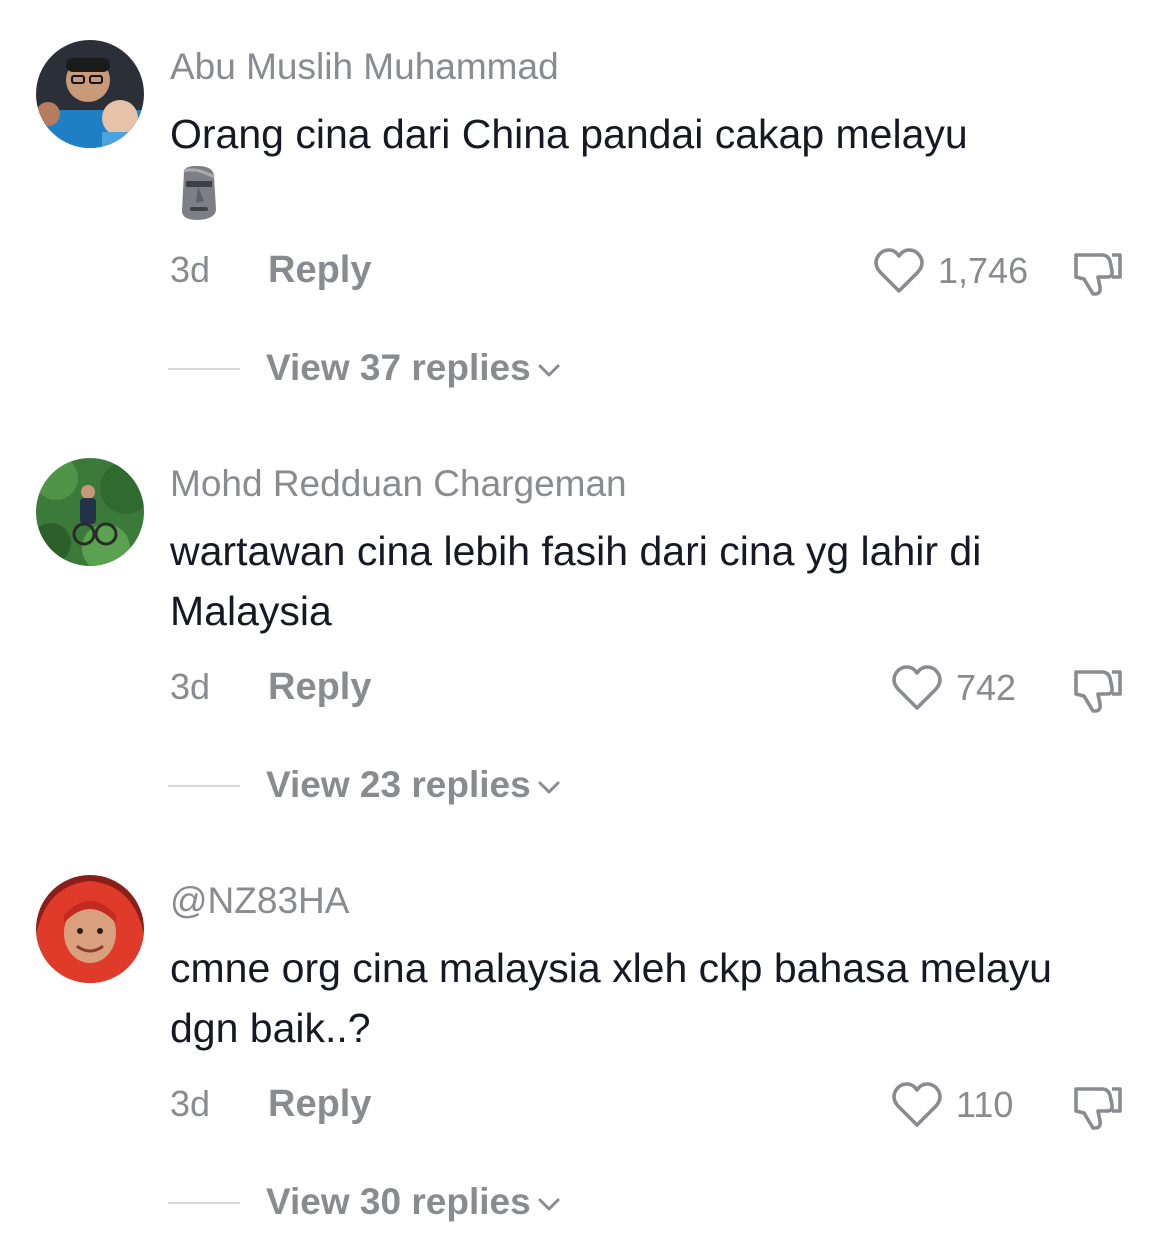 The height and width of the screenshot is (1244, 1170). I want to click on like-count: 742, so click(986, 687).